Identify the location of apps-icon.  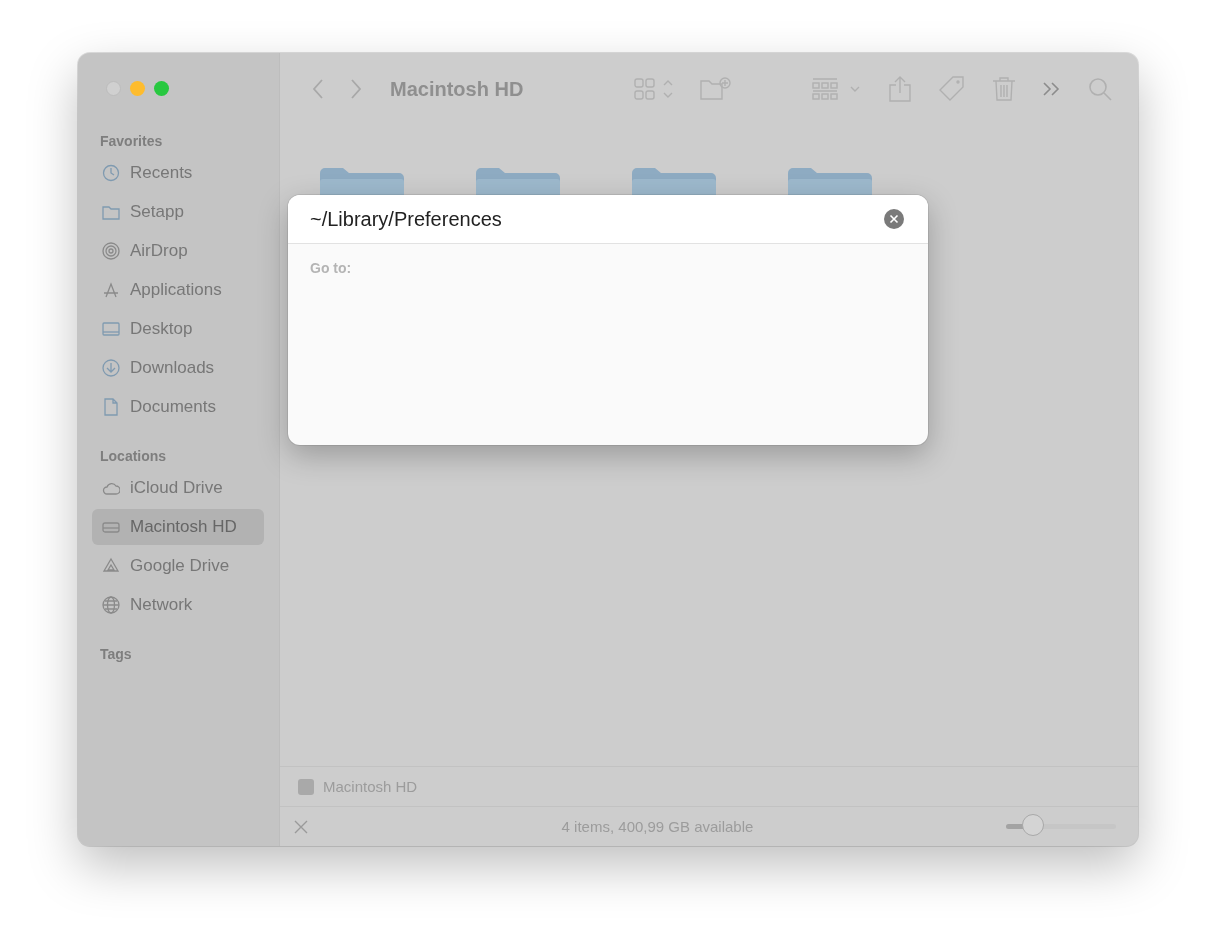
(111, 290).